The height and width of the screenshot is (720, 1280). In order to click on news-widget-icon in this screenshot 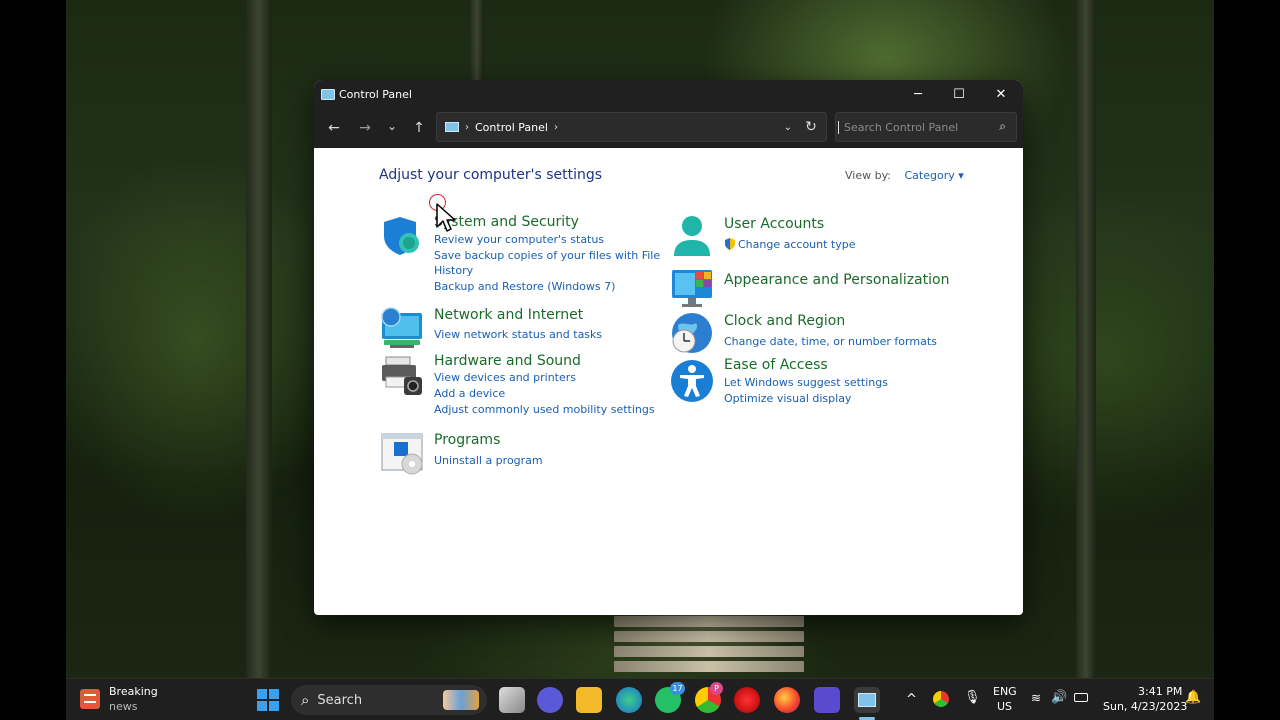, I will do `click(90, 699)`.